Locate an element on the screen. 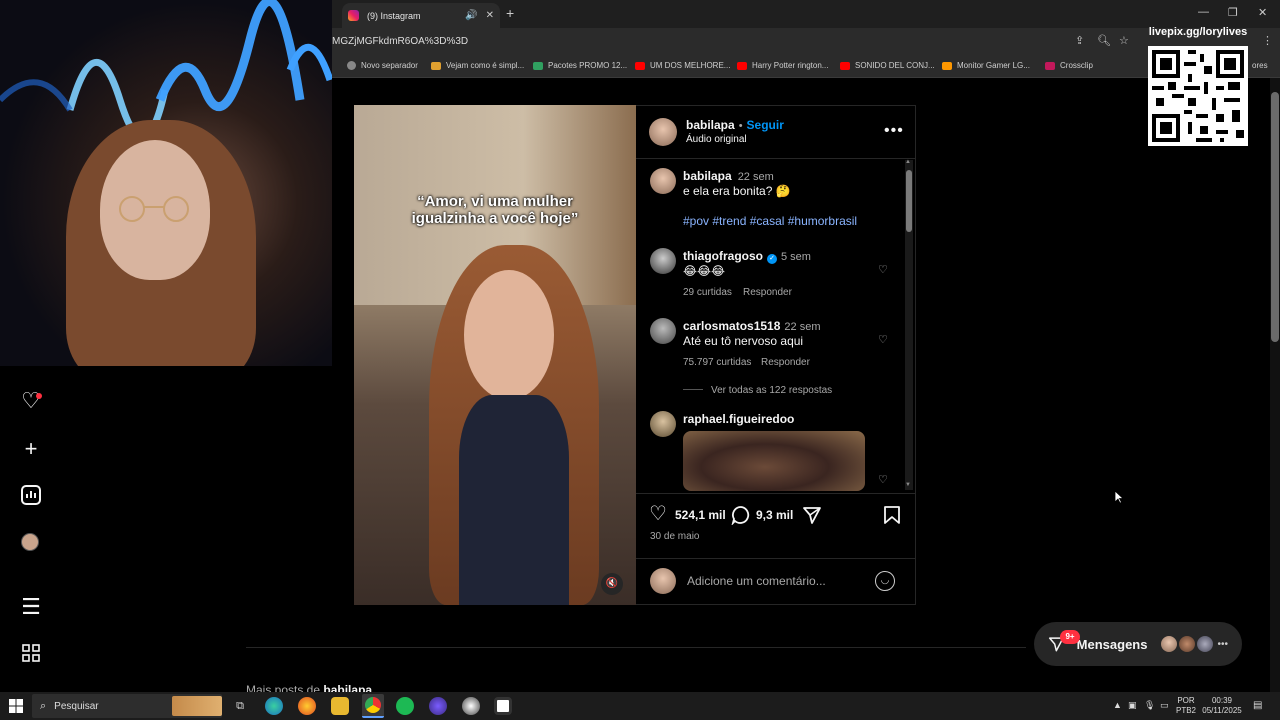  restore-icon: ❐ is located at coordinates (1233, 12).